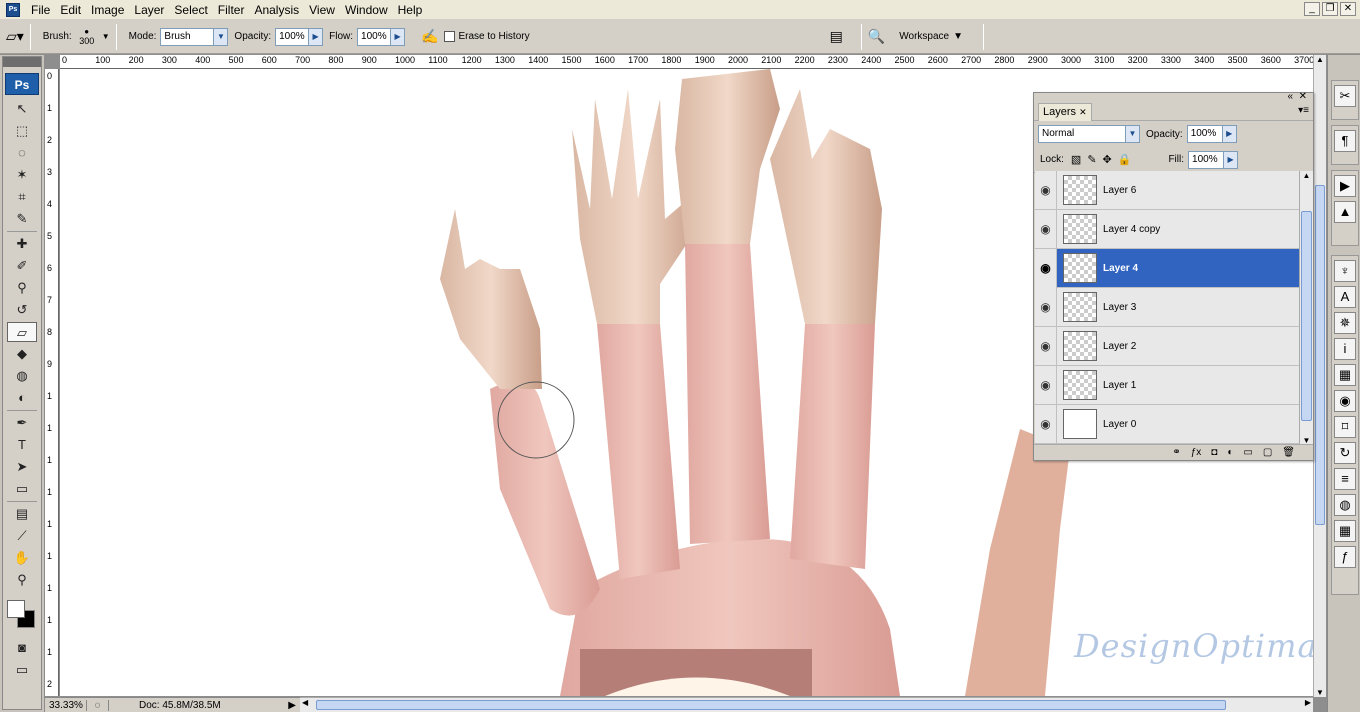 This screenshot has width=1360, height=712. What do you see at coordinates (231, 10) in the screenshot?
I see `menu-filter: Filter` at bounding box center [231, 10].